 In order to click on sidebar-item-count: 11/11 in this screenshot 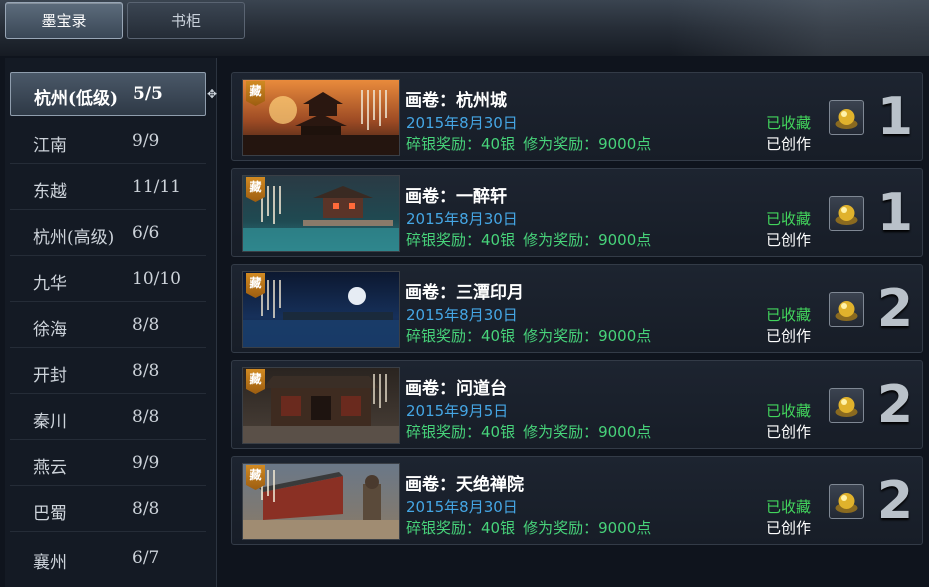, I will do `click(156, 187)`.